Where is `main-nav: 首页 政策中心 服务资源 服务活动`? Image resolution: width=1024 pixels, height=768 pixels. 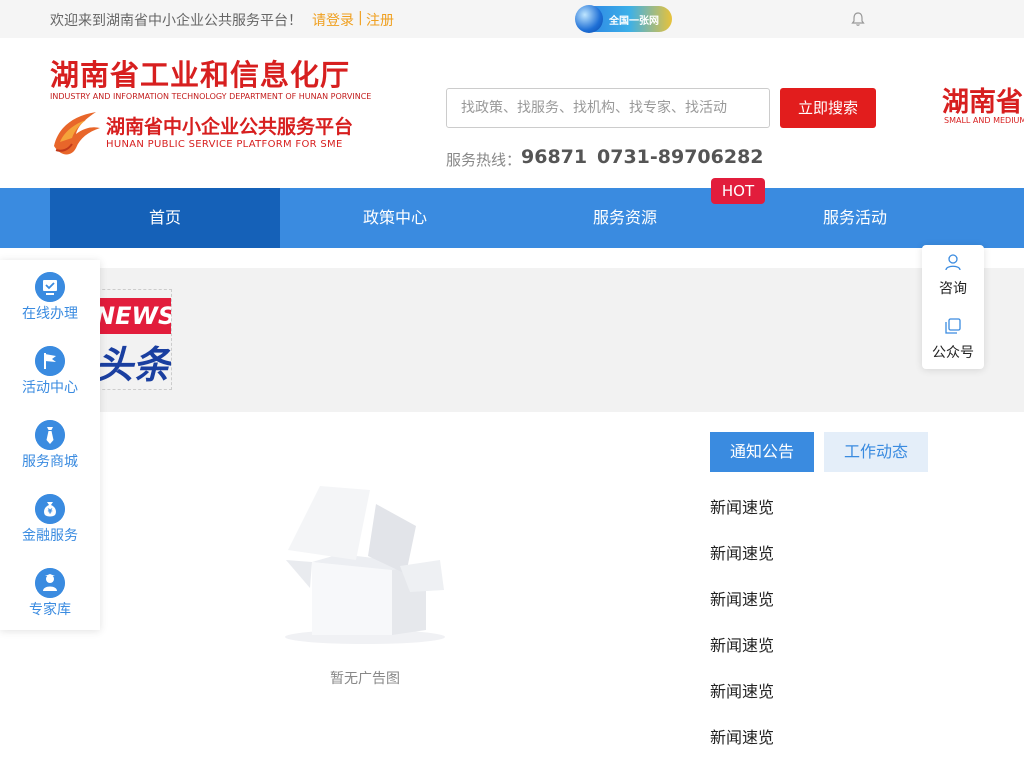
main-nav: 首页 政策中心 服务资源 服务活动 is located at coordinates (512, 218).